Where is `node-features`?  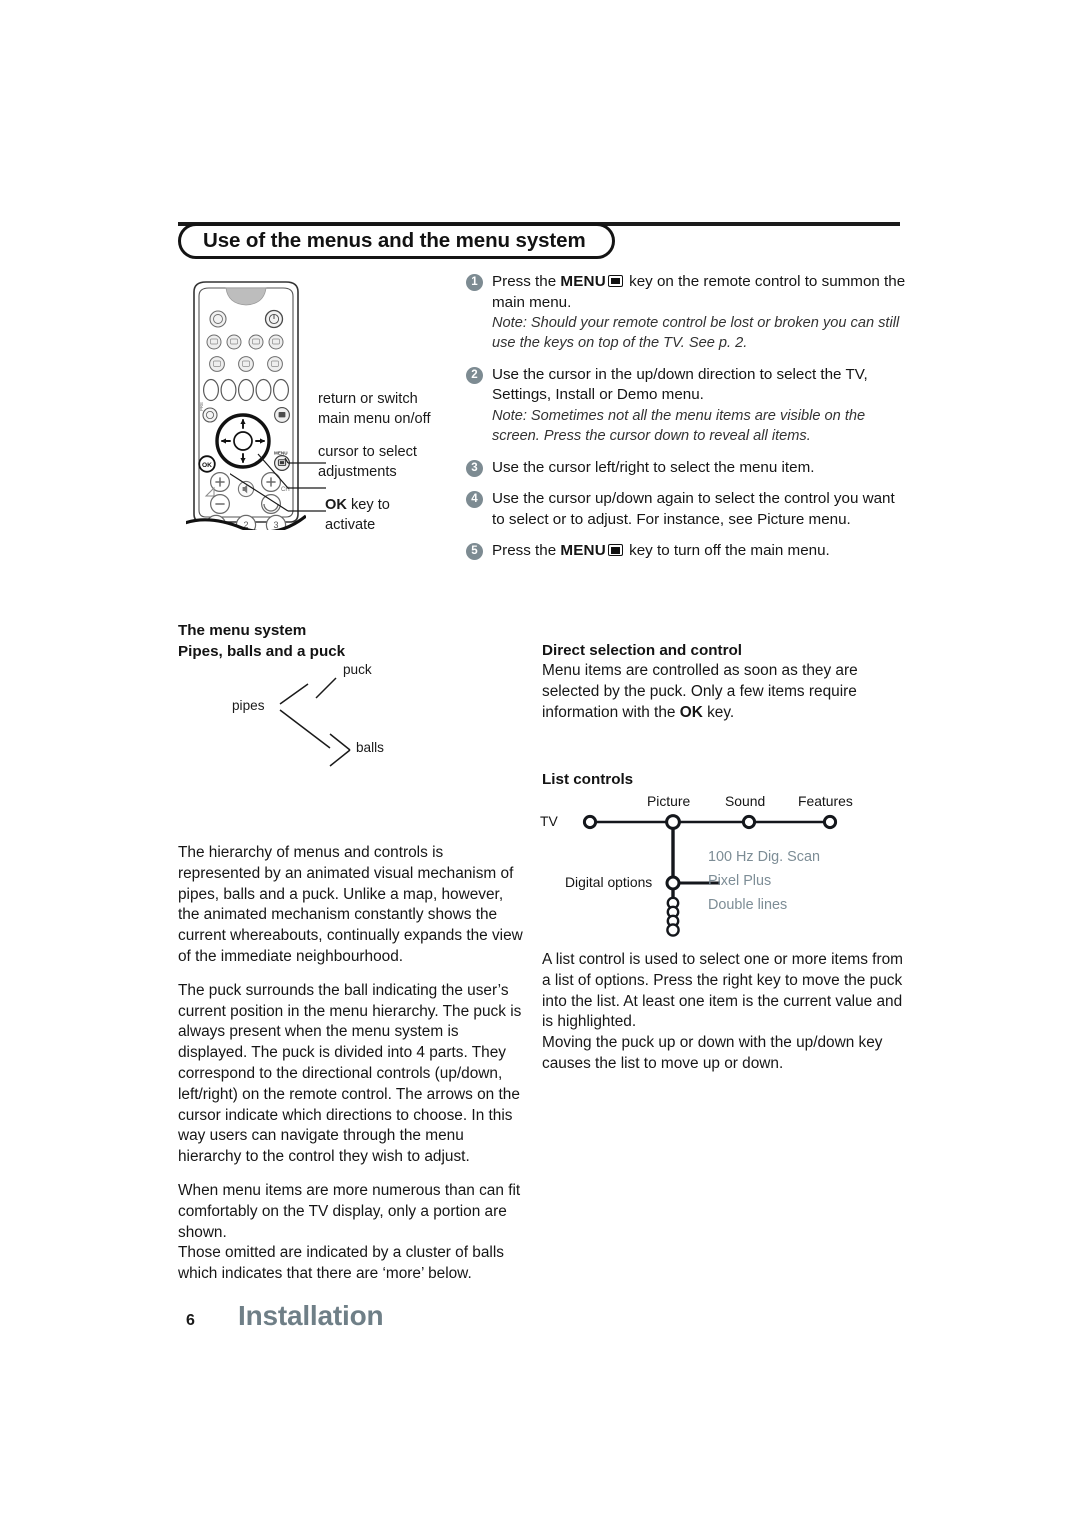 node-features is located at coordinates (830, 822).